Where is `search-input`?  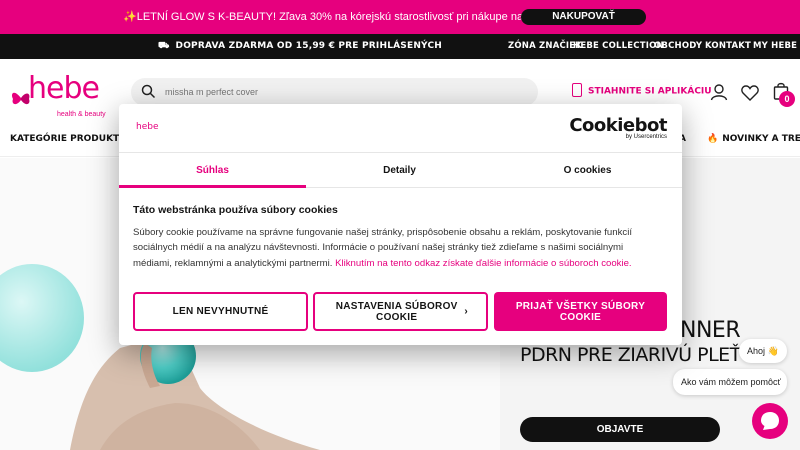 search-input is located at coordinates (345, 92).